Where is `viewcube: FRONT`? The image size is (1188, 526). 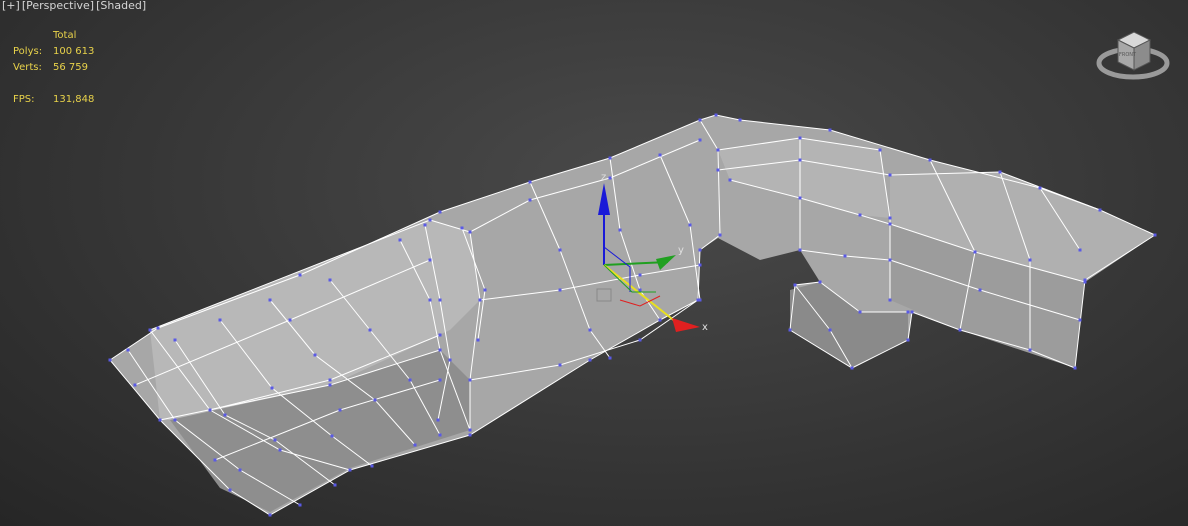
viewcube: FRONT is located at coordinates (1134, 58).